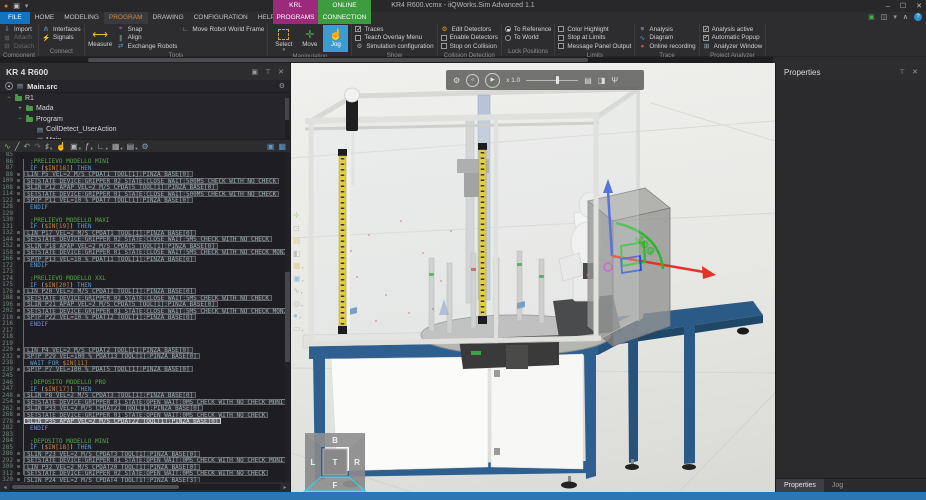  I want to click on to-reference-radio: To Reference, so click(527, 29).